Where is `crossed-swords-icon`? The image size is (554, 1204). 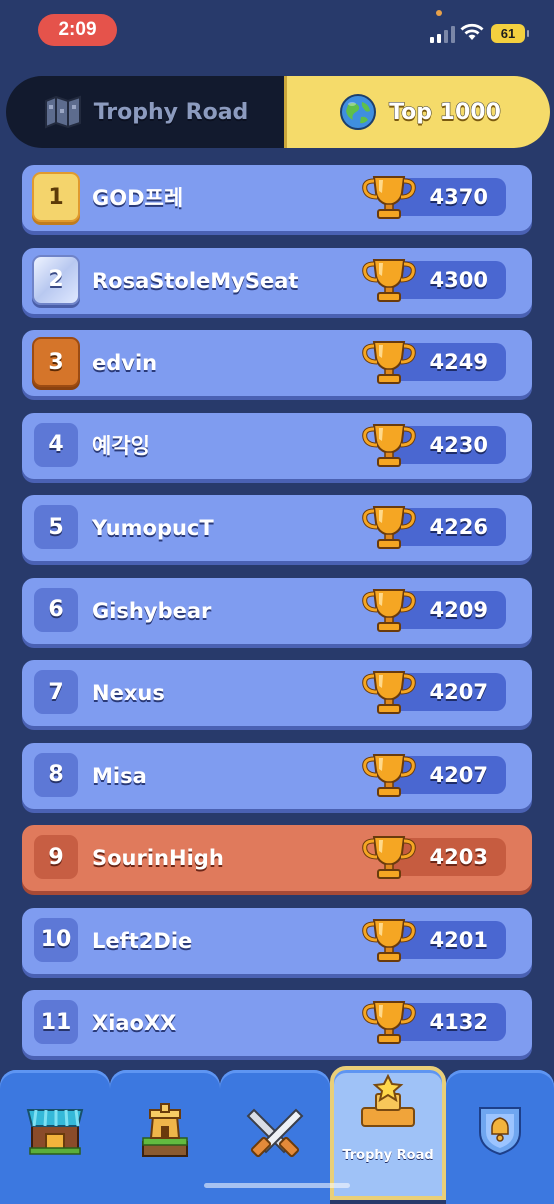
crossed-swords-icon is located at coordinates (275, 1133).